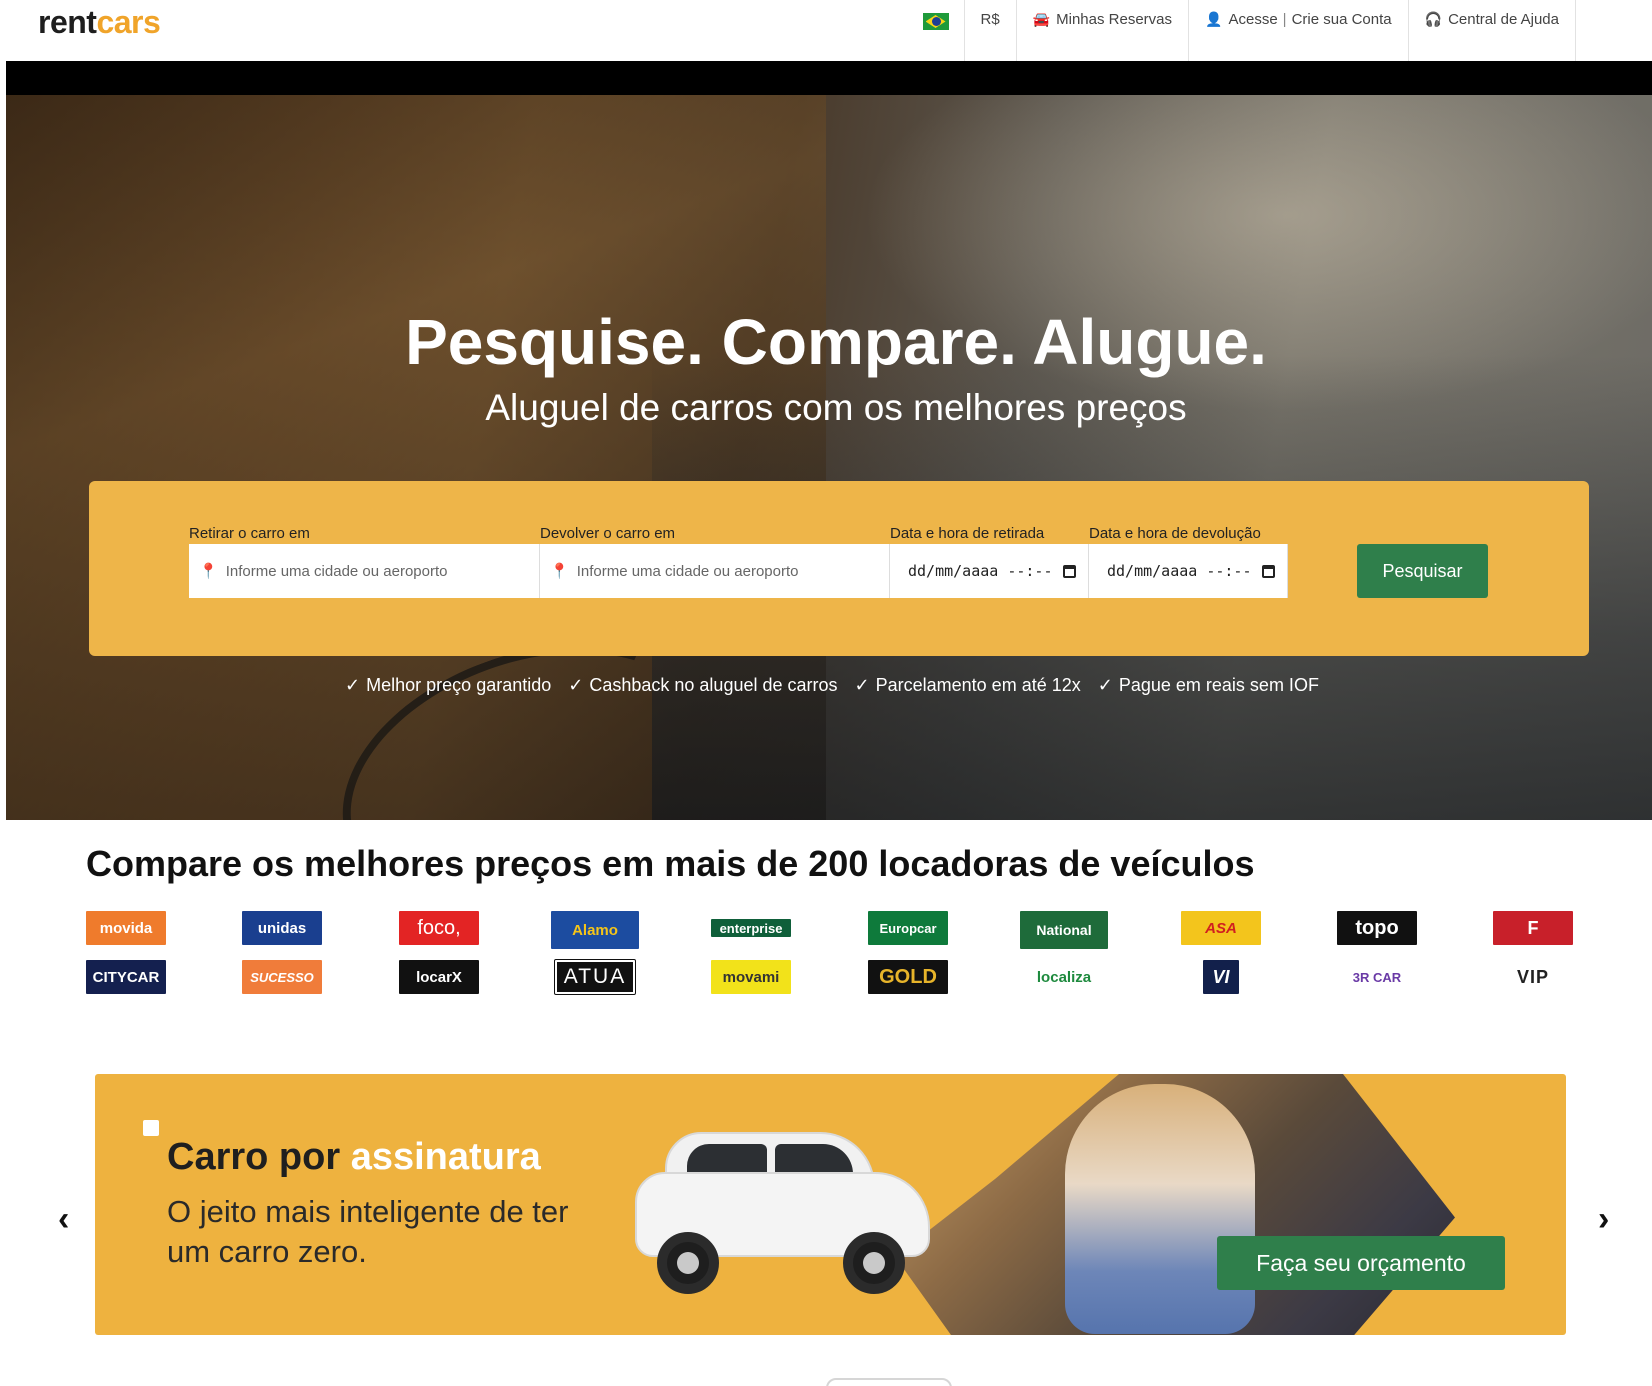 Image resolution: width=1652 pixels, height=1386 pixels. I want to click on vip-logo: VIP, so click(1533, 977).